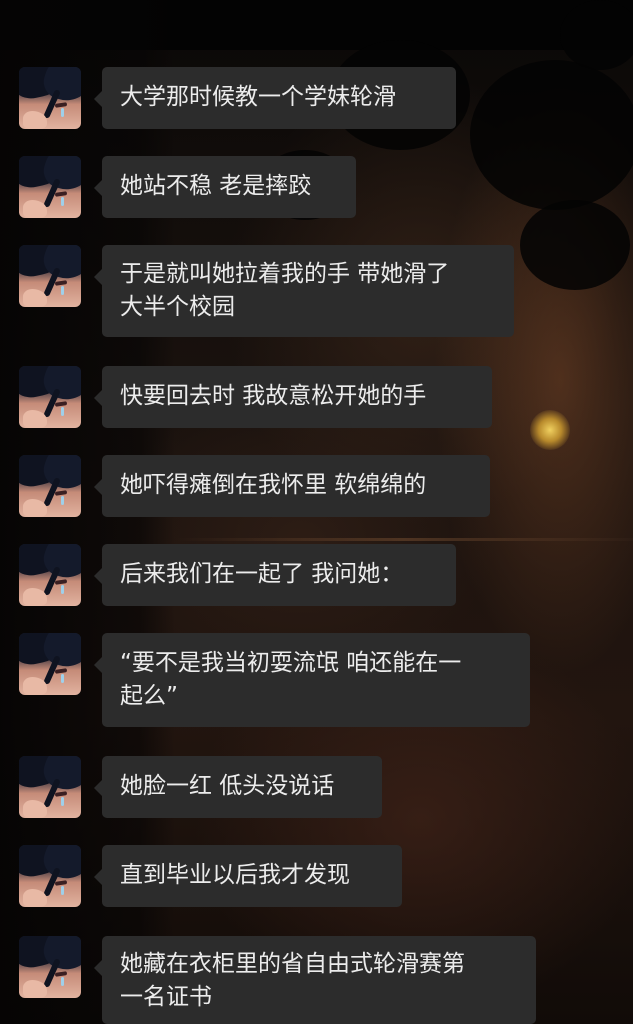 This screenshot has height=1024, width=633. I want to click on message-bubble: 大学那时候教一个学妹轮滑, so click(275, 98).